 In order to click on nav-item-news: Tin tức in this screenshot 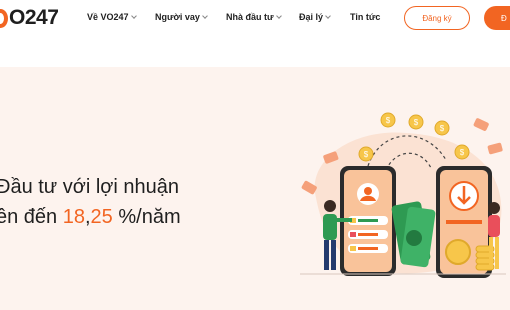, I will do `click(365, 17)`.